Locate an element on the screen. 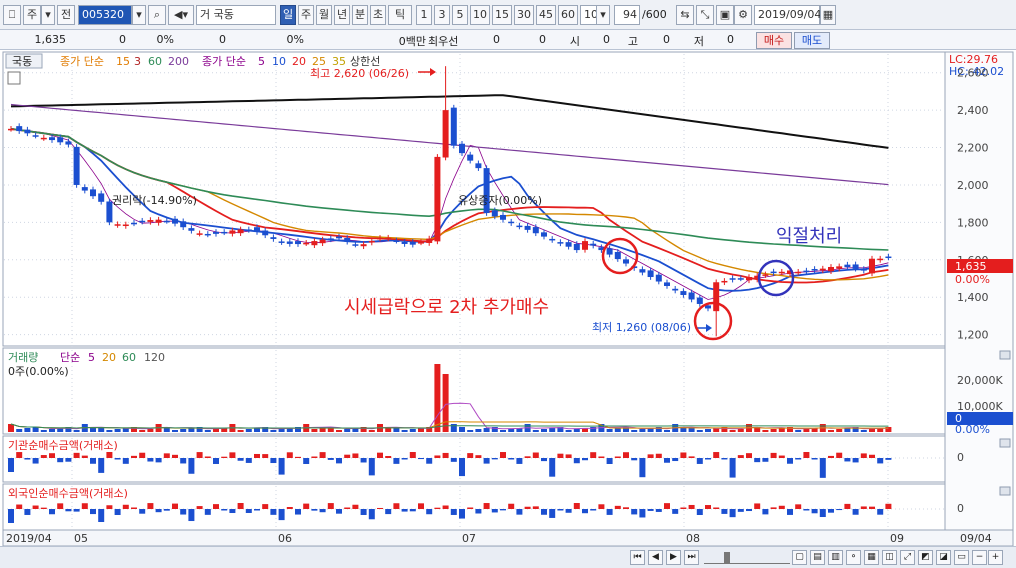  interval-15: 15 is located at coordinates (502, 15).